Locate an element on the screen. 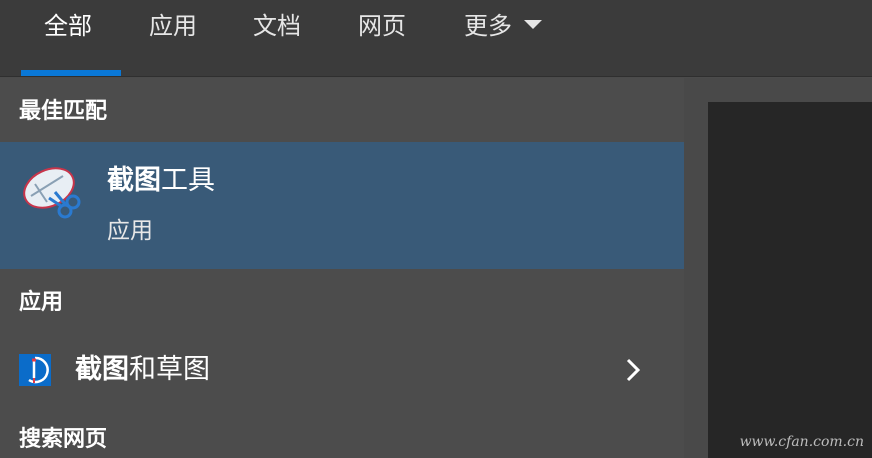 This screenshot has width=872, height=458. app-item-label: 截图和草图 is located at coordinates (142, 370).